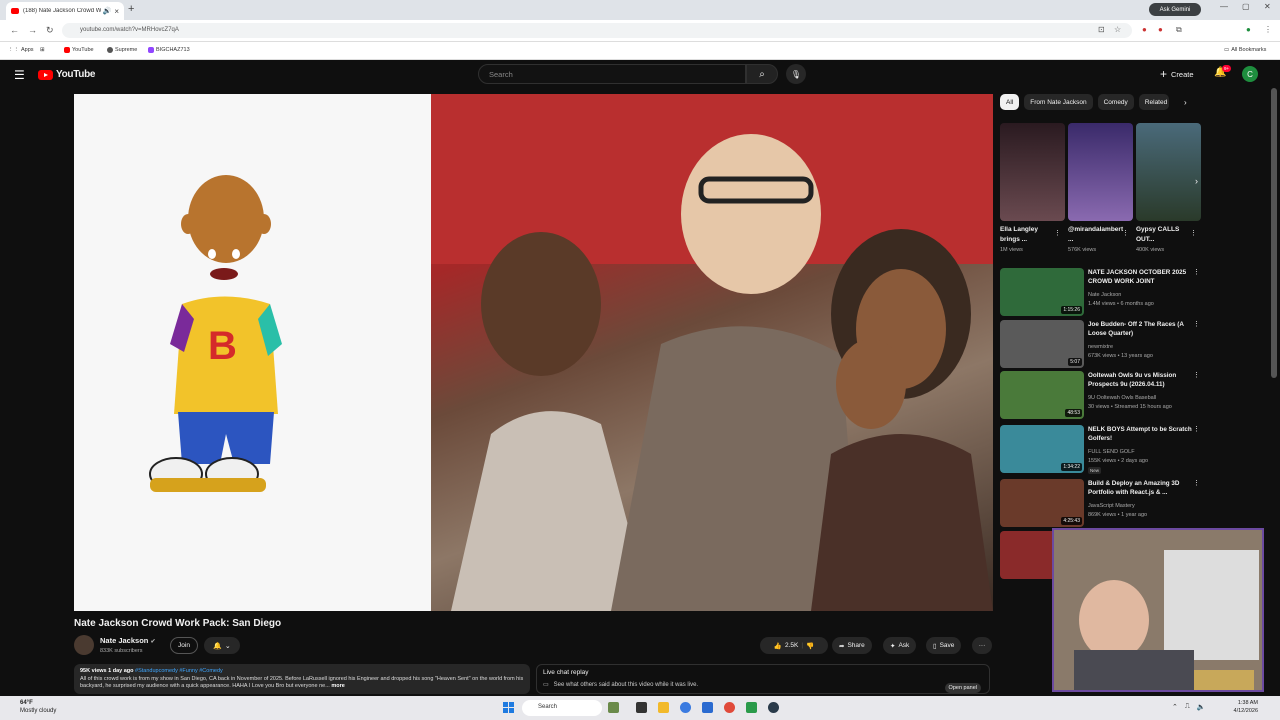 Image resolution: width=1280 pixels, height=720 pixels. I want to click on search-input: Search, so click(612, 74).